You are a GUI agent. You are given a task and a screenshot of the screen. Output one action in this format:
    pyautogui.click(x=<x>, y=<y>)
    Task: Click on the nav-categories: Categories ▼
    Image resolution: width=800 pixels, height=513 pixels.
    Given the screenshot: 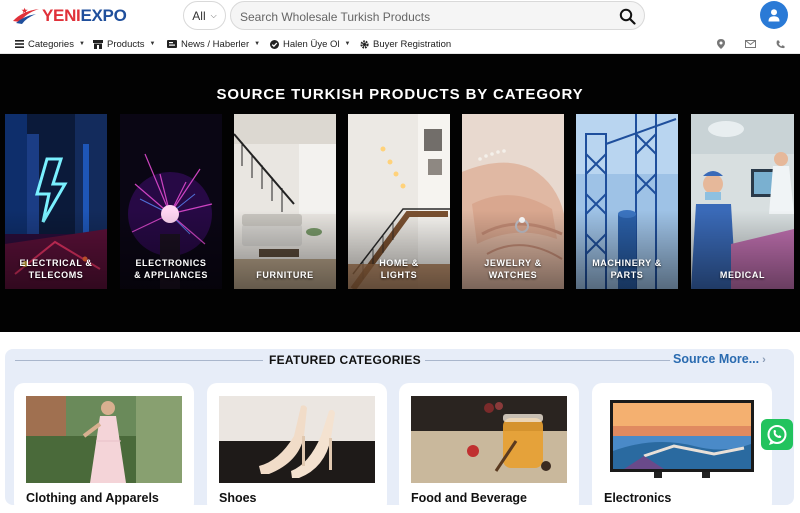 What is the action you would take?
    pyautogui.click(x=50, y=44)
    